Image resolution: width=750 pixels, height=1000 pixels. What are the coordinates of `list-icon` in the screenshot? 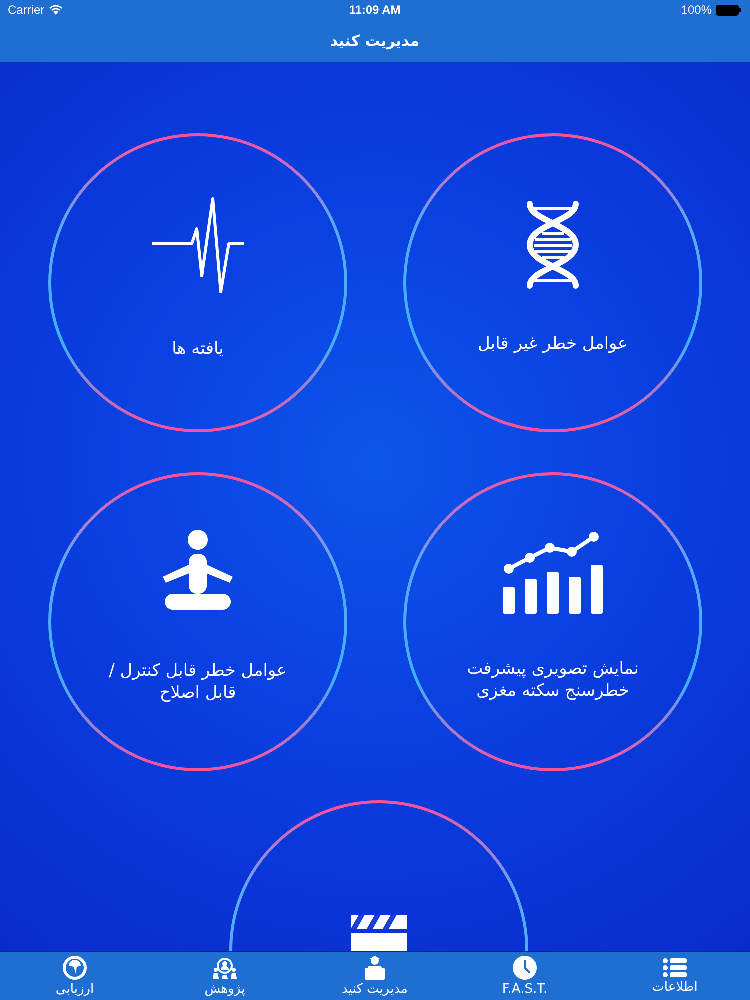 It's located at (675, 968).